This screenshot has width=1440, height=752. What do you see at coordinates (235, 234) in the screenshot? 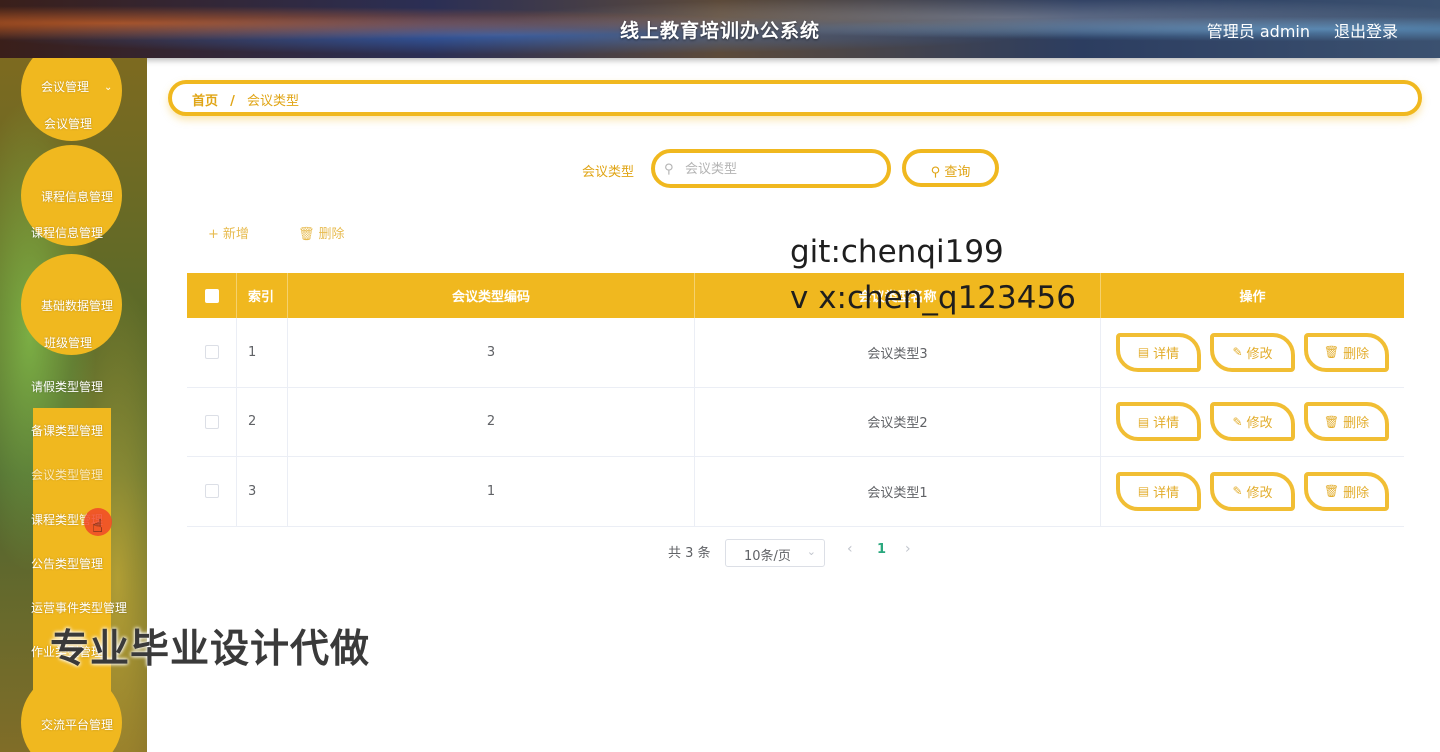
I see `add-button-label: 新增` at bounding box center [235, 234].